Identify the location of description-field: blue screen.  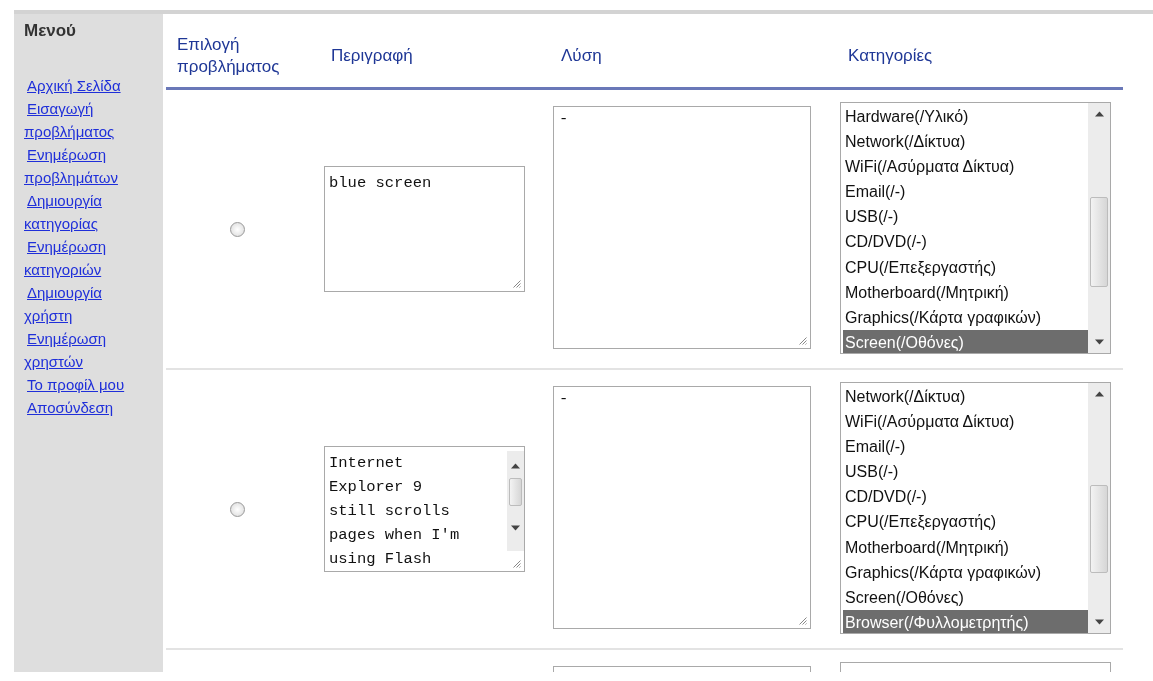
(424, 229).